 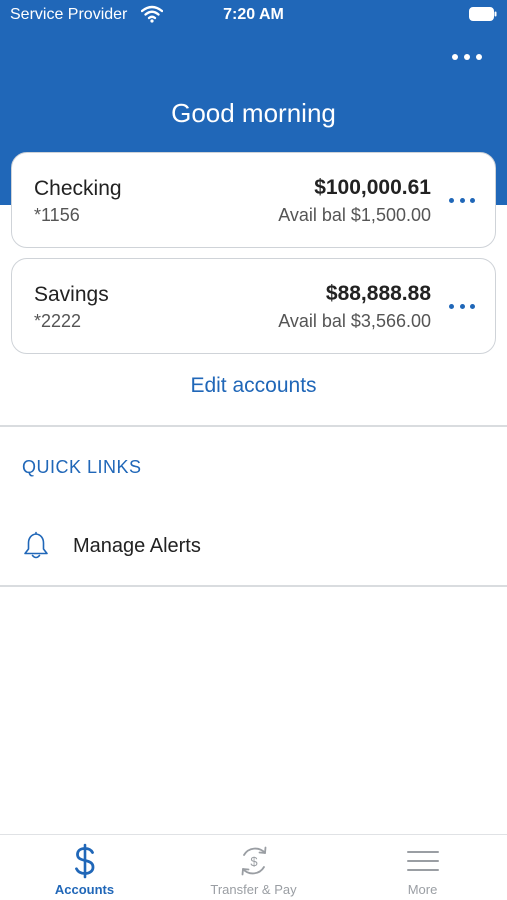 I want to click on tab-label: Transfer & Pay, so click(x=253, y=889).